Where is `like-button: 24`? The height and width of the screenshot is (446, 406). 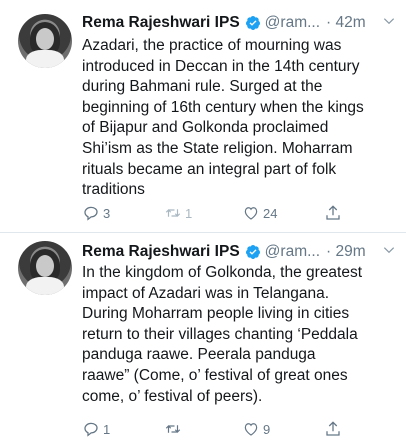 like-button: 24 is located at coordinates (259, 213).